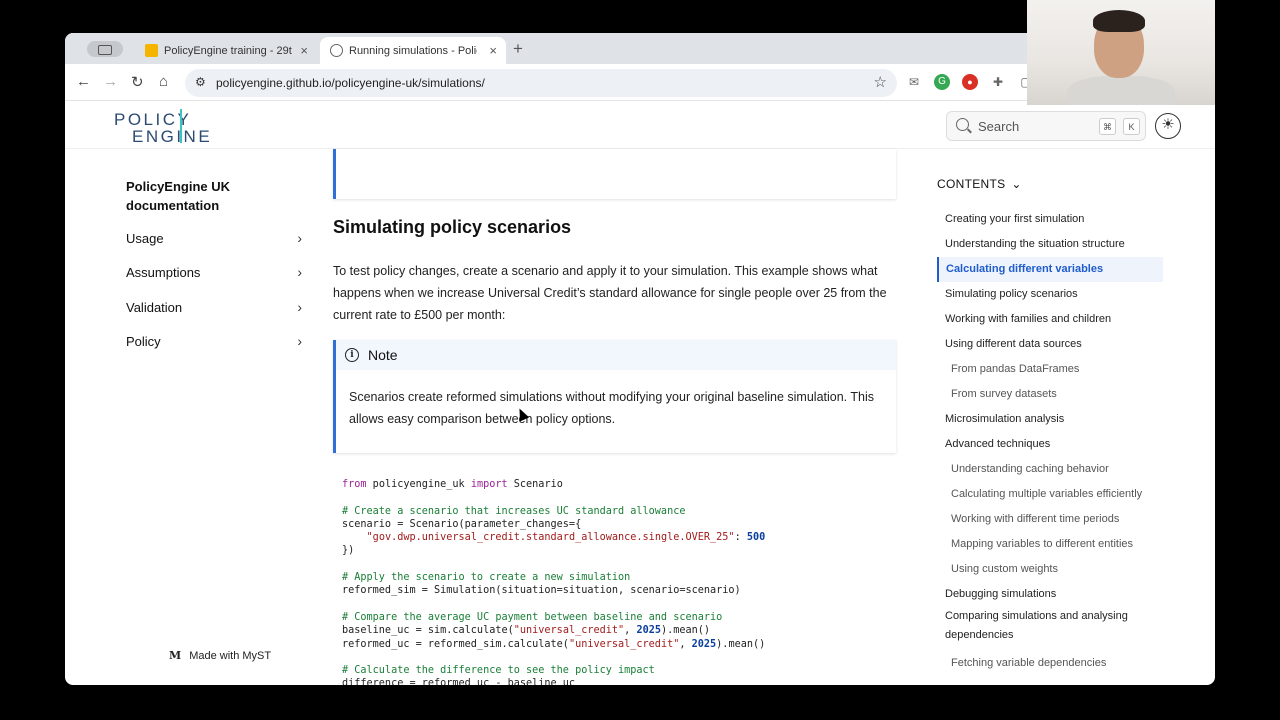 Image resolution: width=1280 pixels, height=720 pixels. I want to click on policyengine-logo: POLICY ENGINE, so click(163, 127).